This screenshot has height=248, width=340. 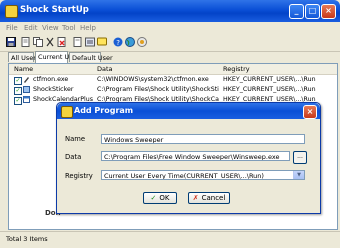 I want to click on toolbar: ?, so click(x=170, y=43).